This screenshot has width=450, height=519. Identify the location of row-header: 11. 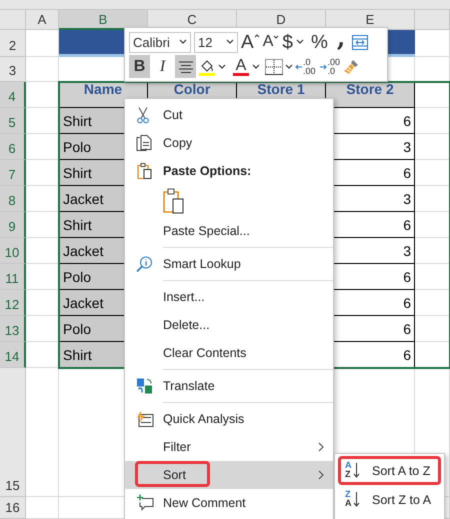
(13, 277).